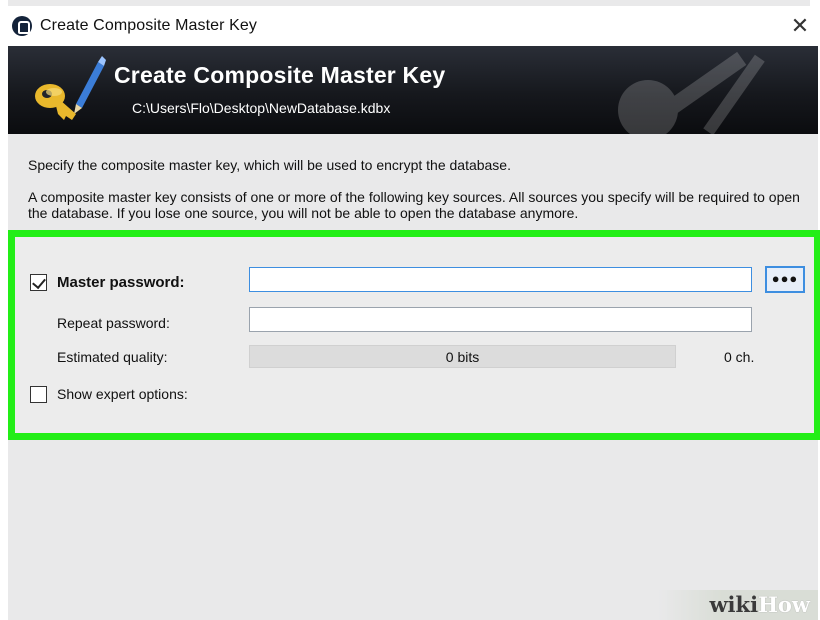 The height and width of the screenshot is (620, 820). I want to click on wikihow-watermark: wikiHow, so click(738, 605).